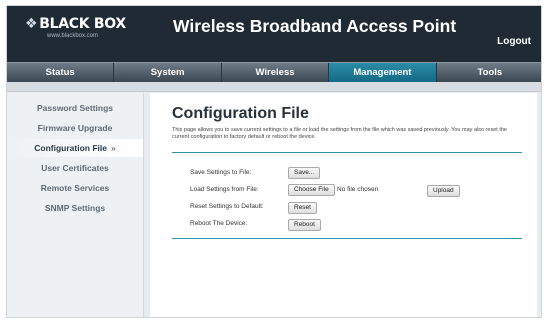 The image size is (548, 323). I want to click on sidebar-item-user-certificates: User Certificates, so click(75, 168).